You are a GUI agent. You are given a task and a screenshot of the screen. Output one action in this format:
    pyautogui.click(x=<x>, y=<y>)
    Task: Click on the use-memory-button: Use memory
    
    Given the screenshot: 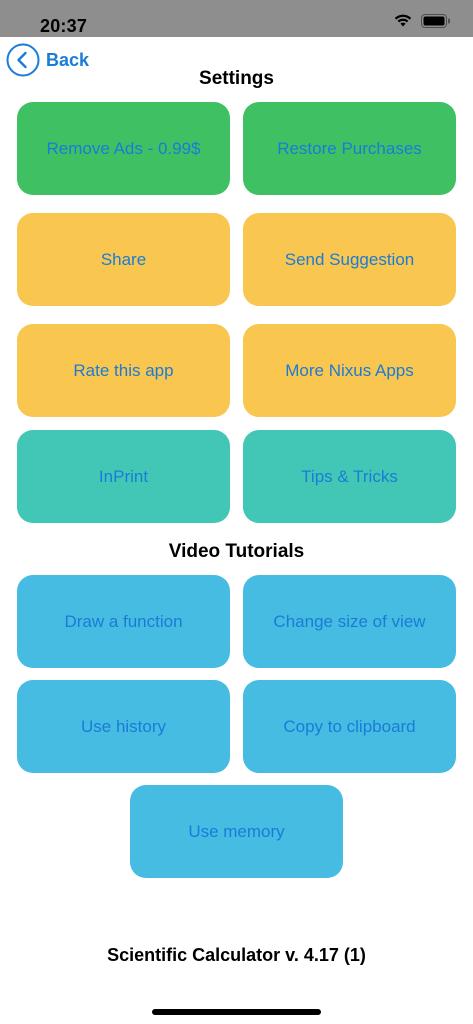 What is the action you would take?
    pyautogui.click(x=236, y=831)
    